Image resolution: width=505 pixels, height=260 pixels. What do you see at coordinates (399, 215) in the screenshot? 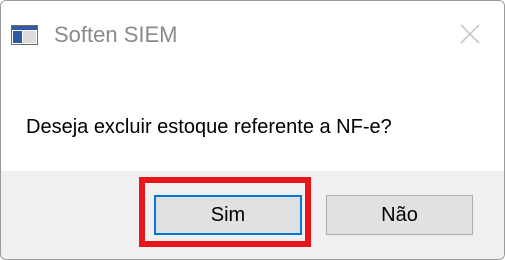
I see `no-button: Não` at bounding box center [399, 215].